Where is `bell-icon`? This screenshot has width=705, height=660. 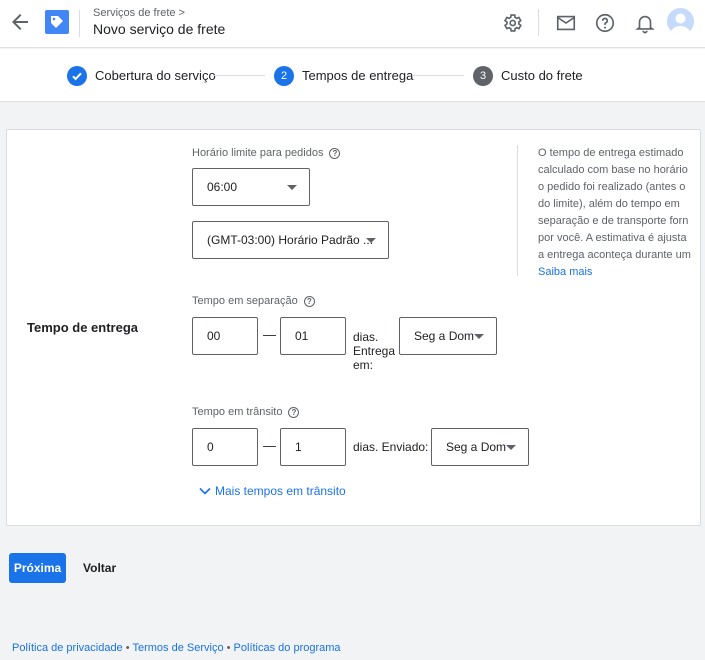 bell-icon is located at coordinates (645, 23).